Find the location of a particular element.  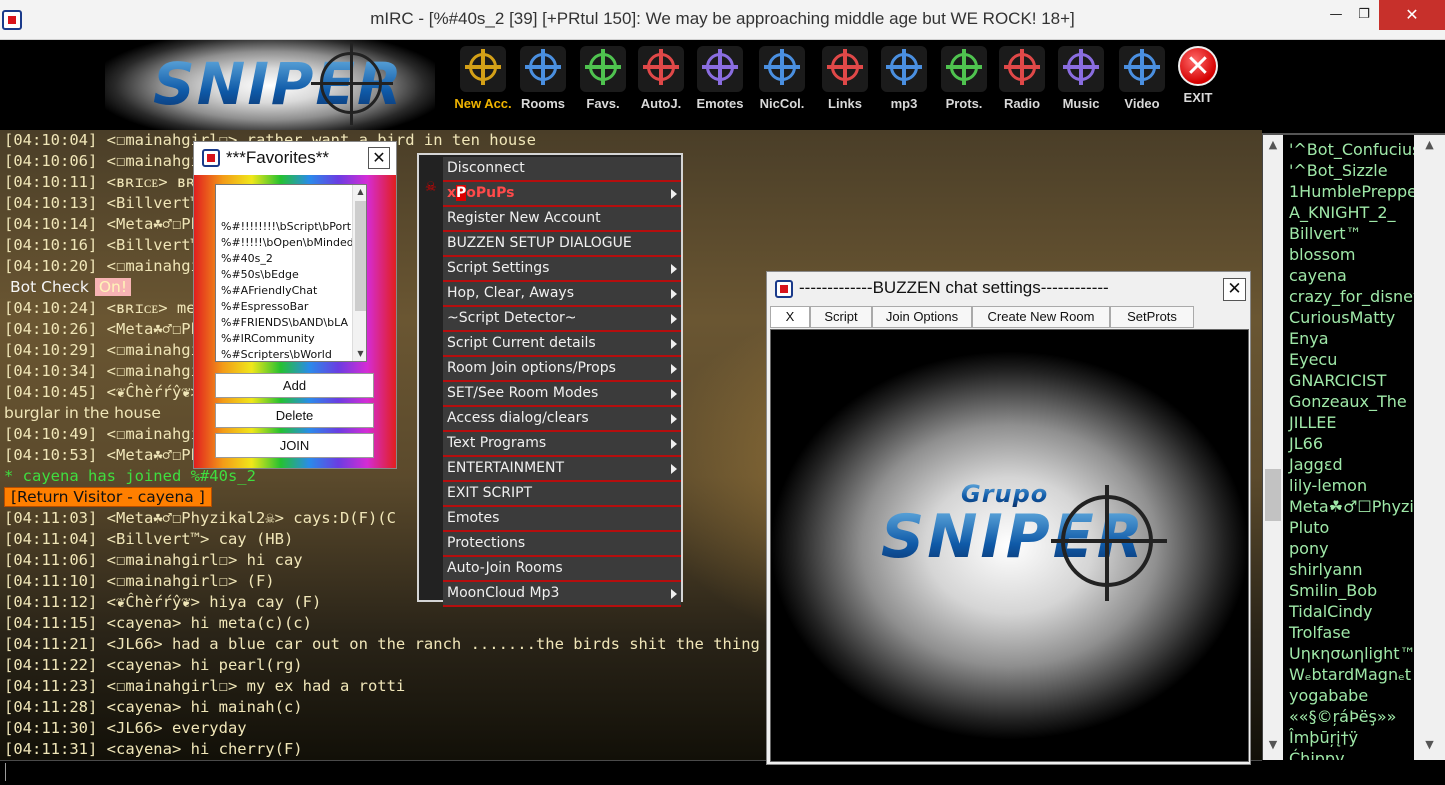

toolbar-button-autoj: AutoJ. is located at coordinates (661, 81).